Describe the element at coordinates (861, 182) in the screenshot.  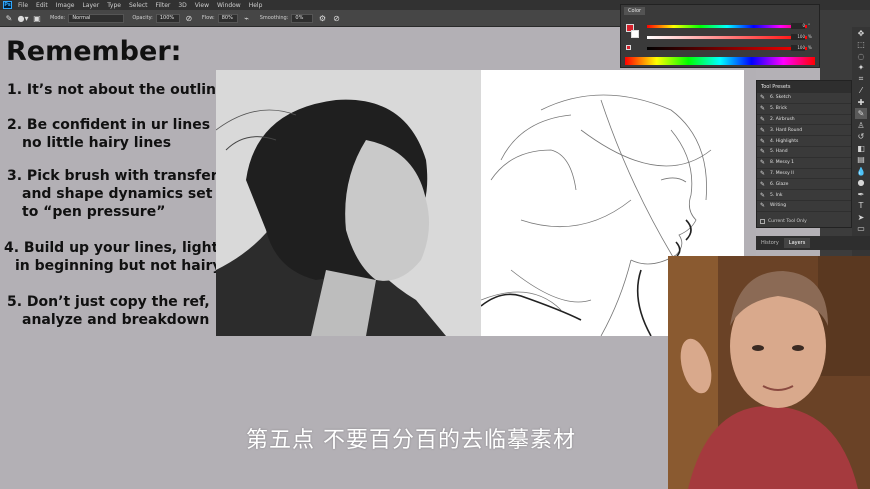
I see `dodge-tool-icon: ●` at that location.